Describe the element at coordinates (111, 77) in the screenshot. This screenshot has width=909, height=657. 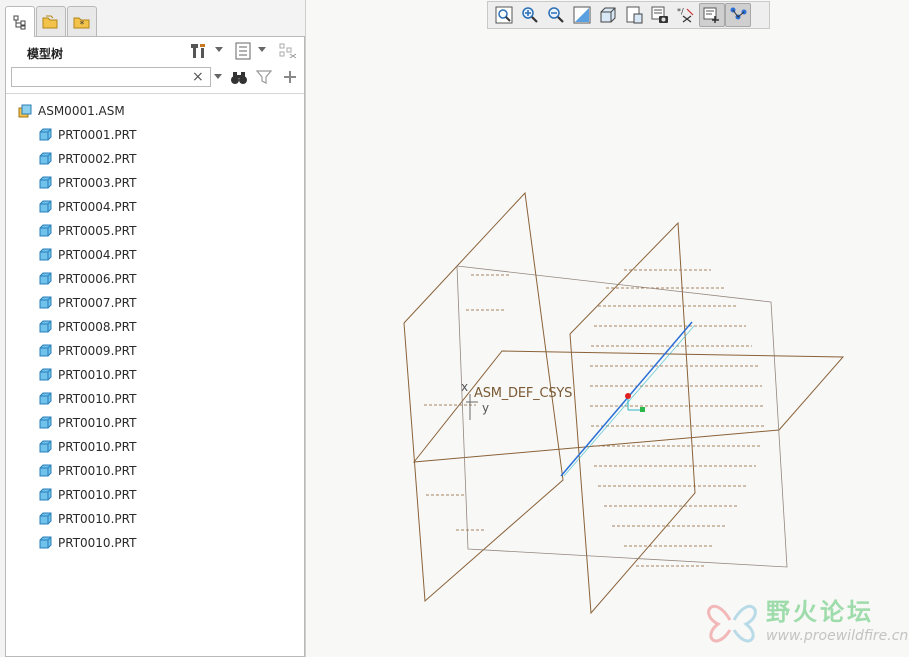
I see `model-tree-search-input` at that location.